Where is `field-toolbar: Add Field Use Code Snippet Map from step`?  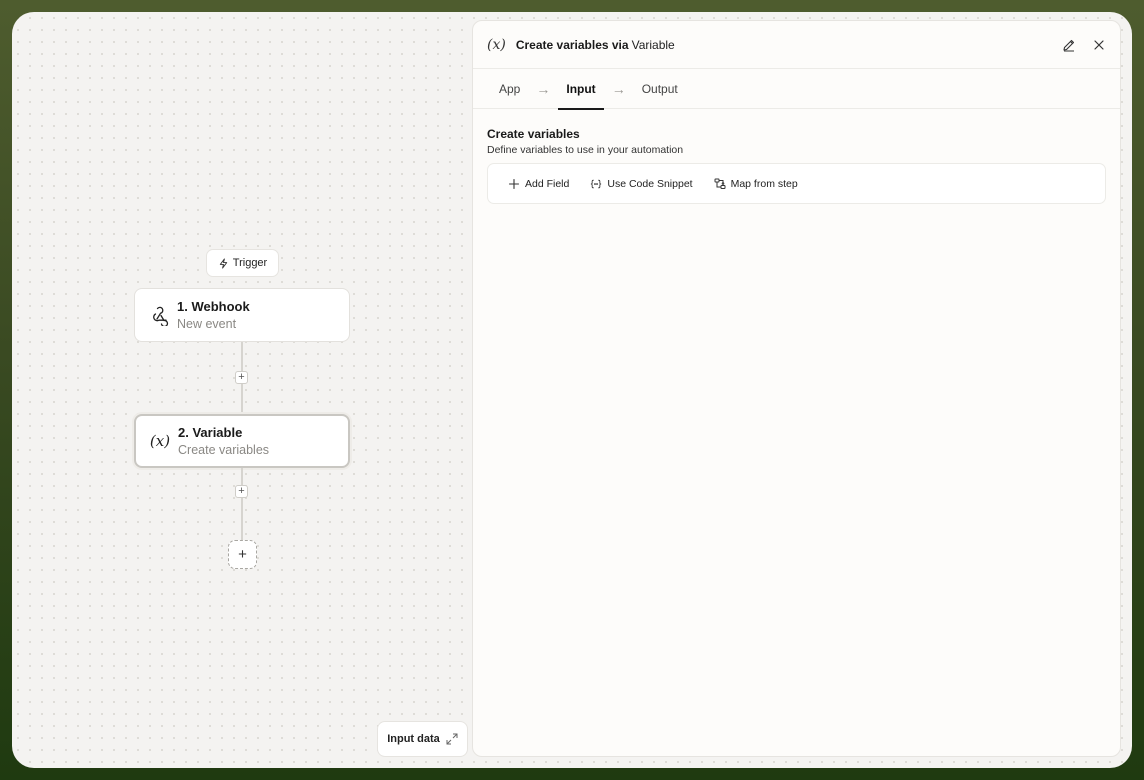 field-toolbar: Add Field Use Code Snippet Map from step is located at coordinates (796, 183).